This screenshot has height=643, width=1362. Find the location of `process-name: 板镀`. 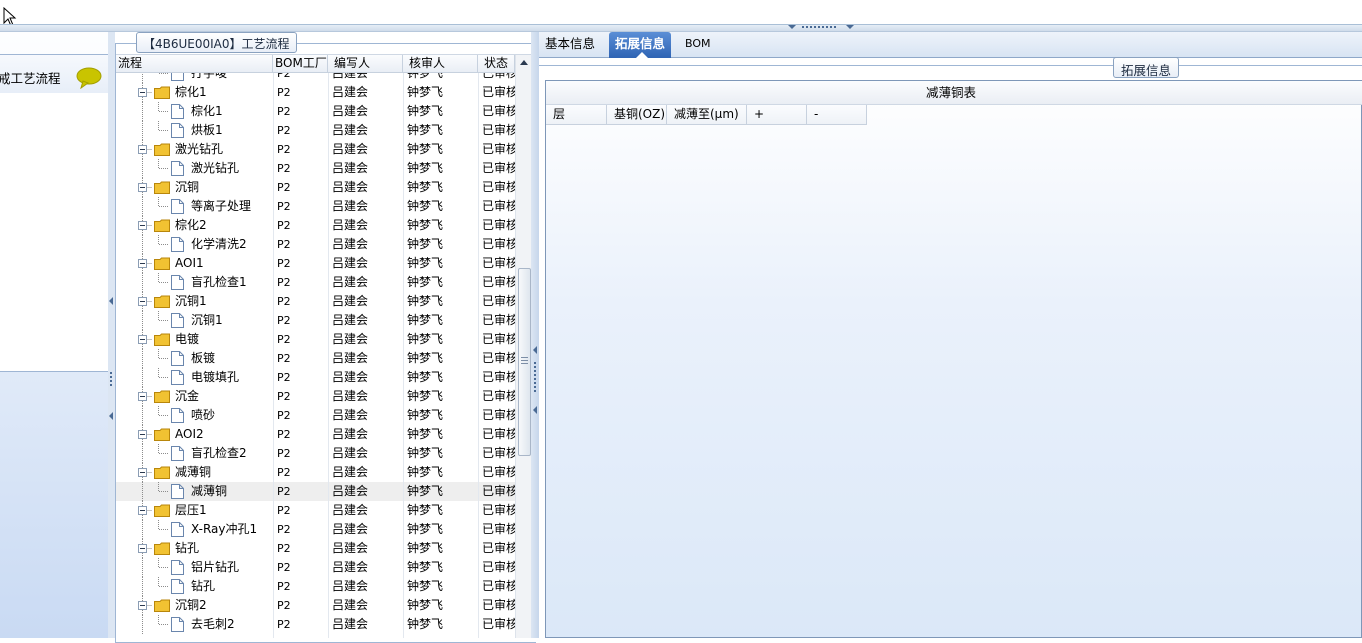

process-name: 板镀 is located at coordinates (203, 358).